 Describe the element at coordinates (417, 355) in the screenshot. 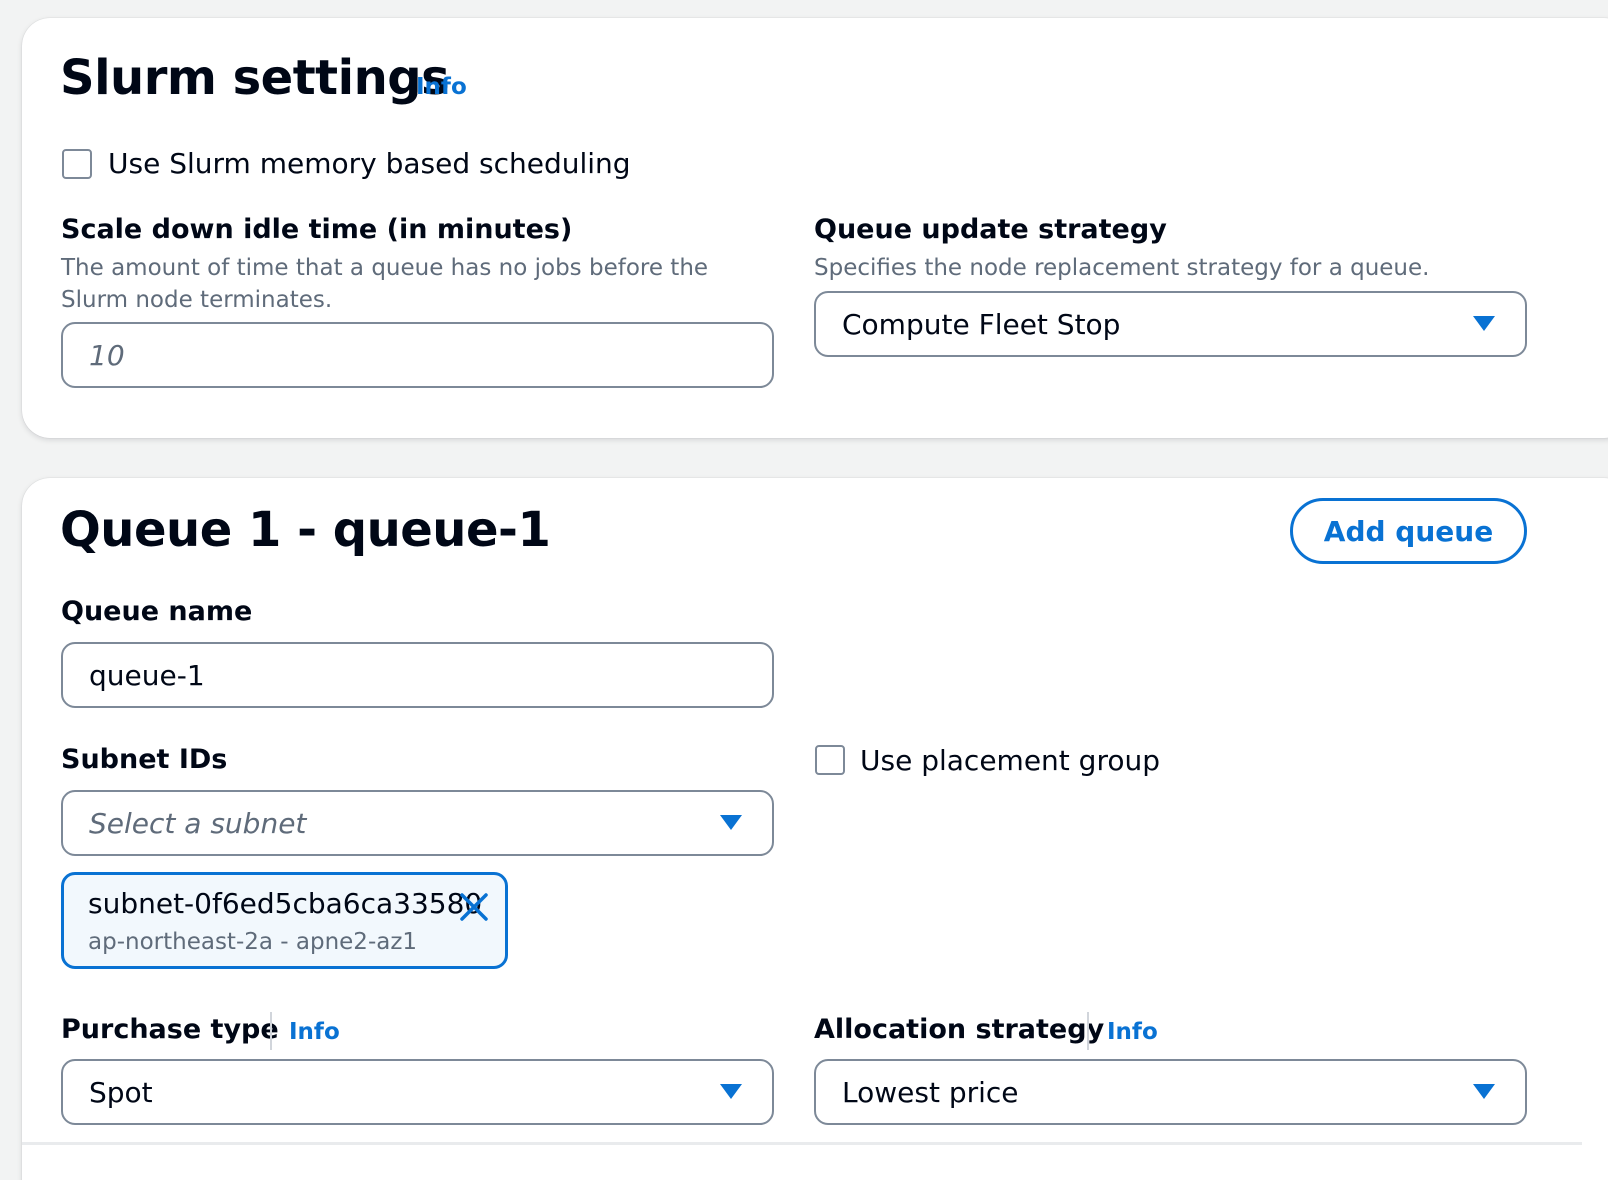

I see `scale-down-input: 10` at that location.